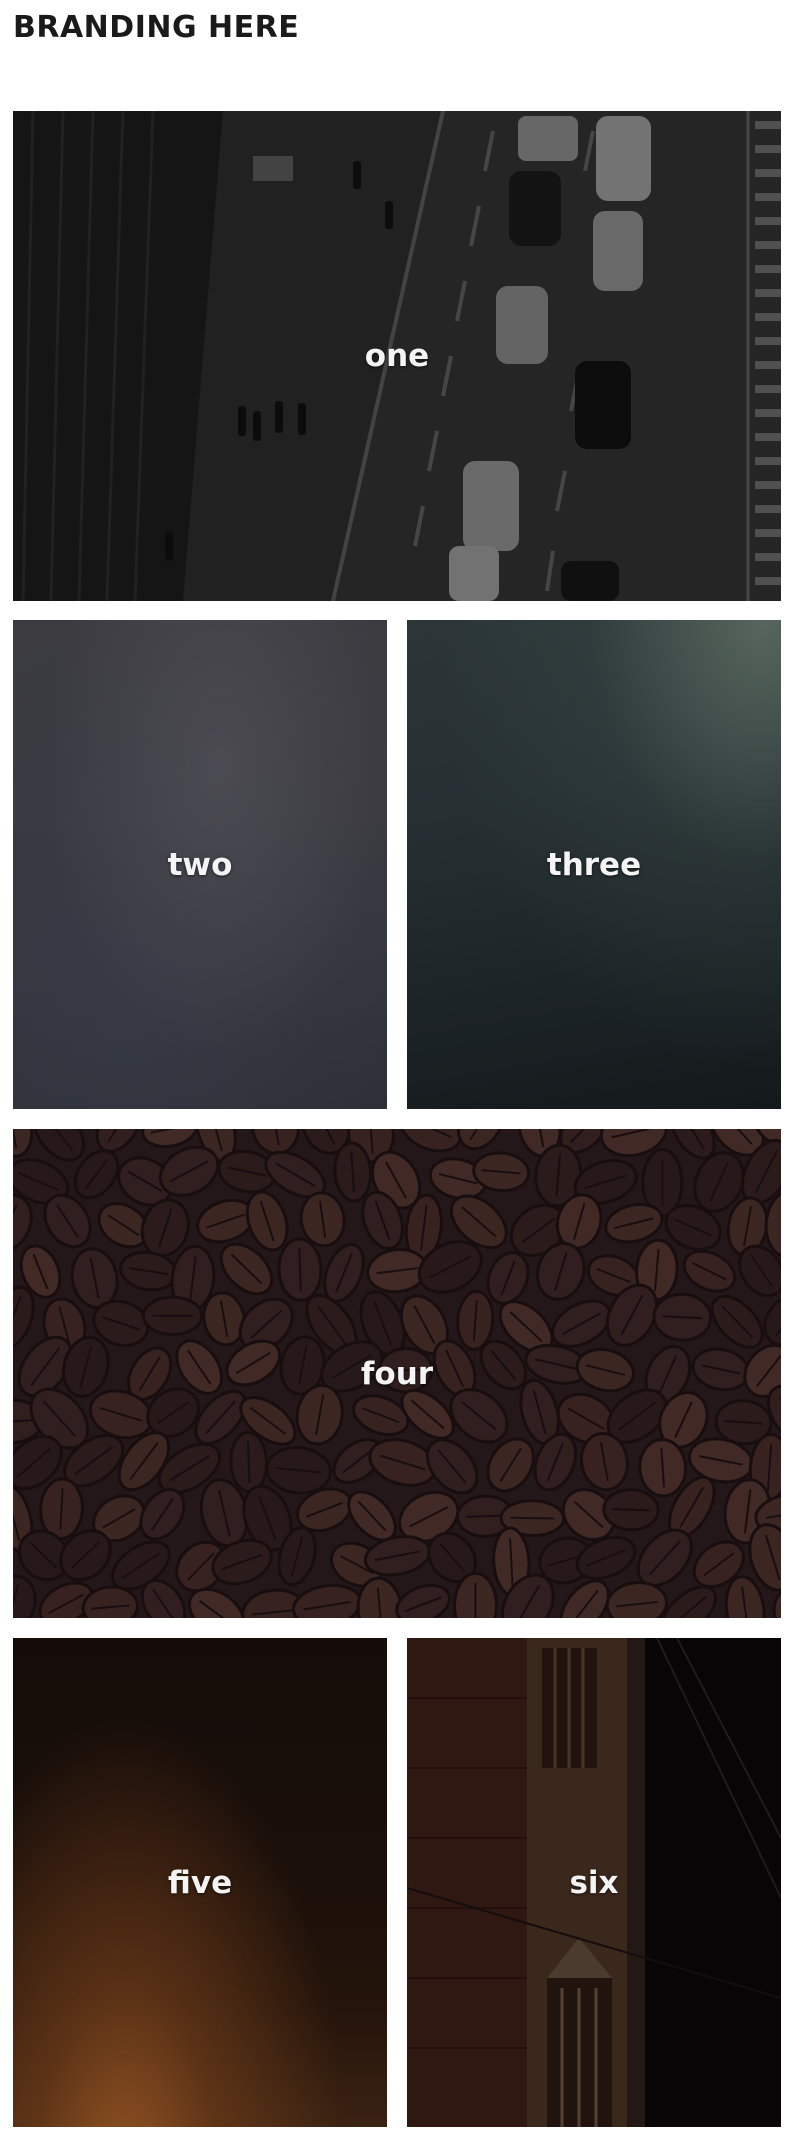 The height and width of the screenshot is (2155, 795). I want to click on tile-label: six, so click(594, 1882).